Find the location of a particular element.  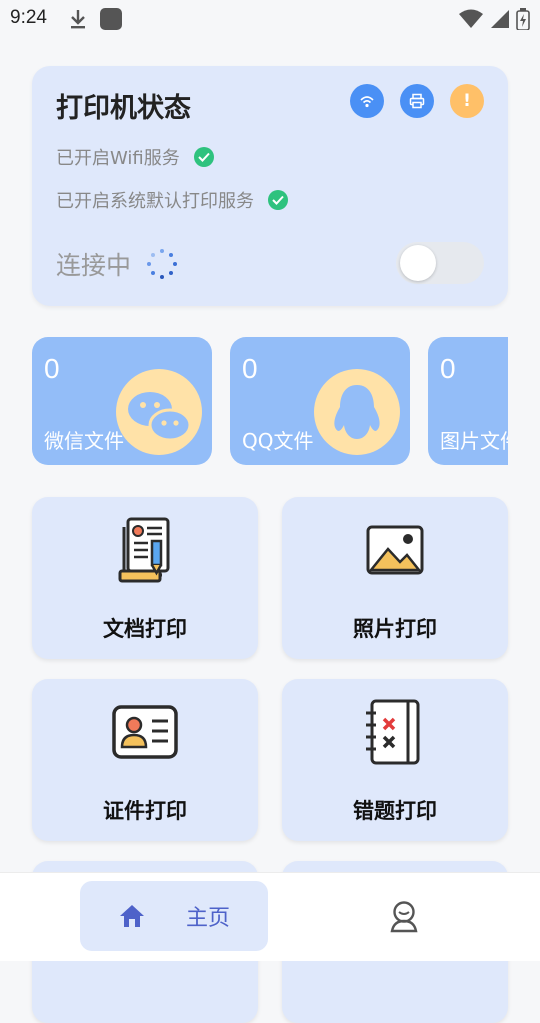

wifi-service-label: 已开启Wifi服务 is located at coordinates (118, 158).